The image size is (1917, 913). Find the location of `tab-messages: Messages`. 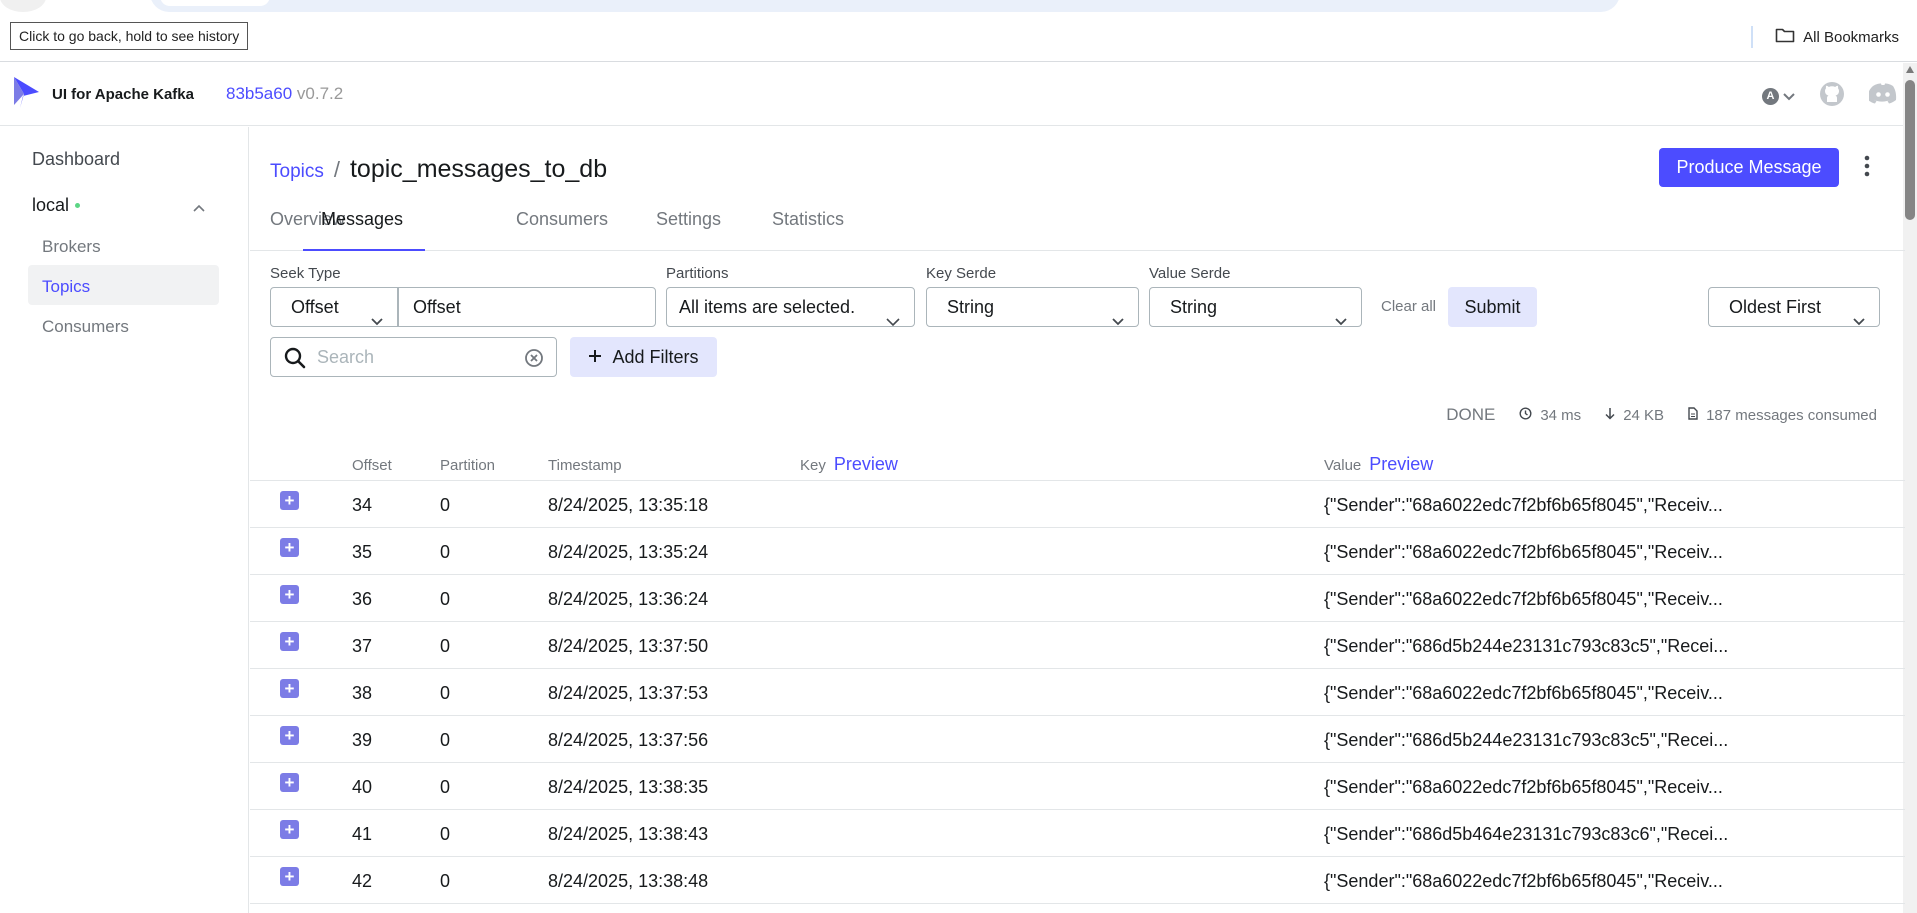

tab-messages: Messages is located at coordinates (364, 230).